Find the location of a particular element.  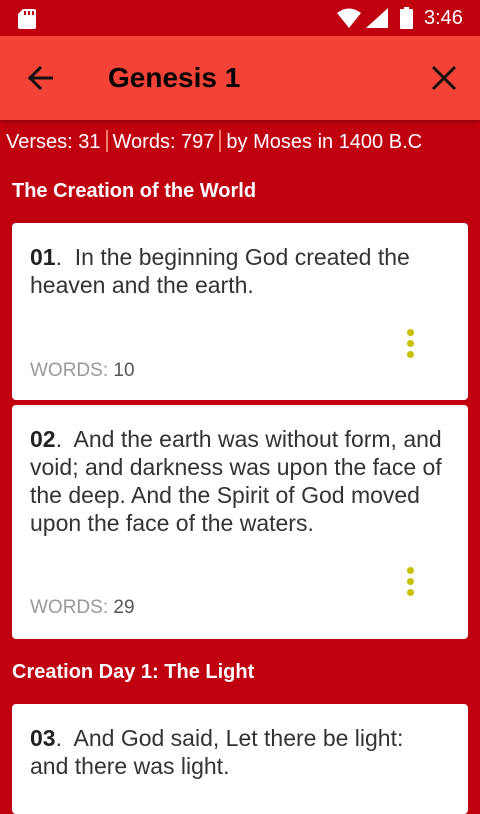

app-bar: Genesis 1 is located at coordinates (240, 78).